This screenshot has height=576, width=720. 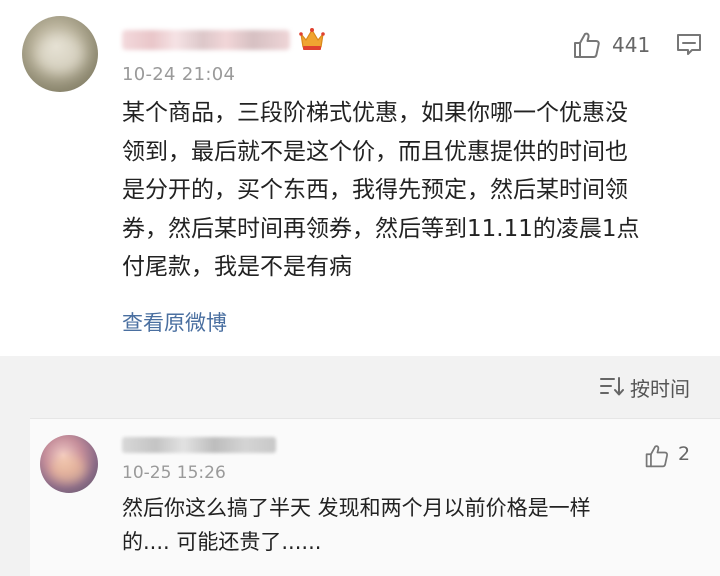 What do you see at coordinates (237, 267) in the screenshot?
I see `comment-line: 付尾款，我是不是有病` at bounding box center [237, 267].